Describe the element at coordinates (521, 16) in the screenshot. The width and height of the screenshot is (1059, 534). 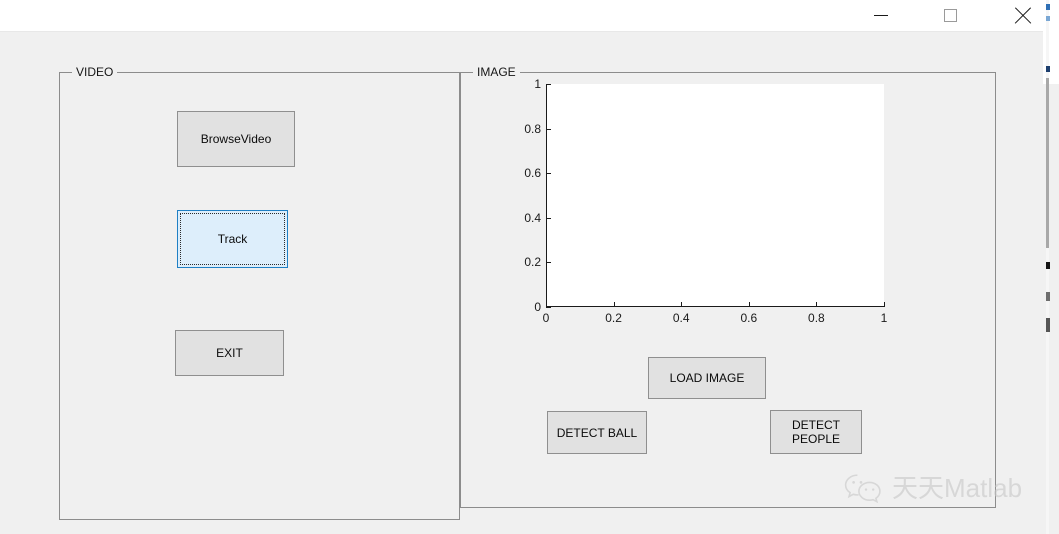
I see `window-titlebar` at that location.